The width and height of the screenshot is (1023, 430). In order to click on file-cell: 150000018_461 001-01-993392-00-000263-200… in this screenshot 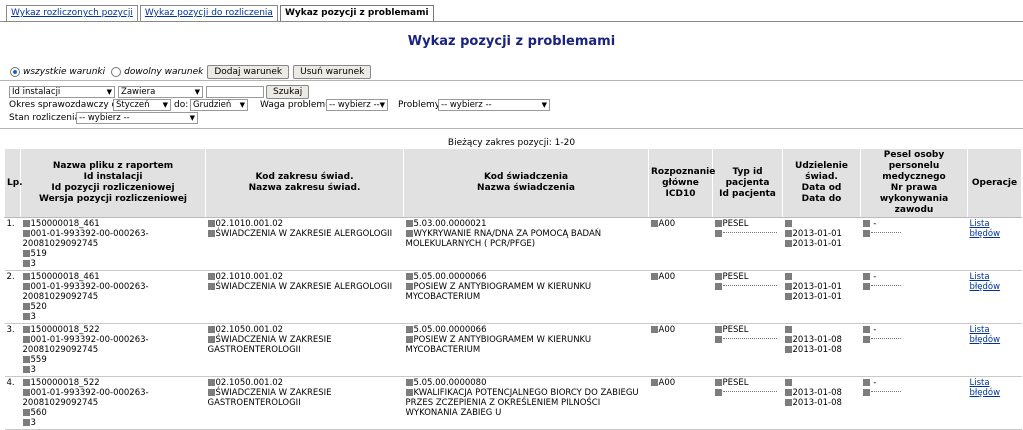, I will do `click(113, 244)`.